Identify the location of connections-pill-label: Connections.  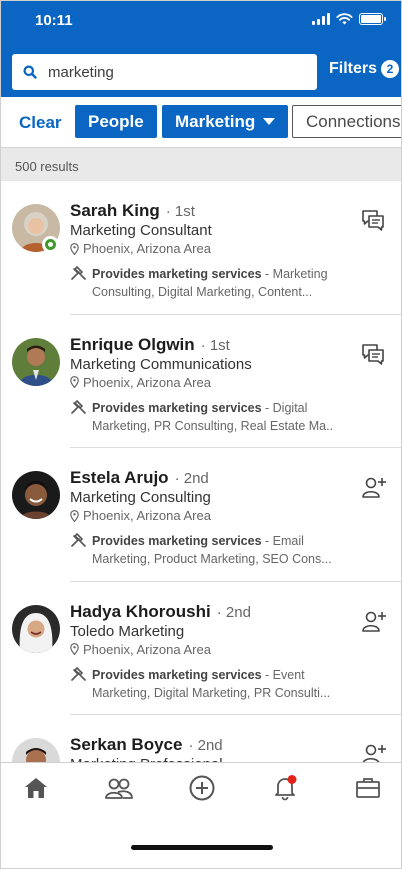
(353, 121).